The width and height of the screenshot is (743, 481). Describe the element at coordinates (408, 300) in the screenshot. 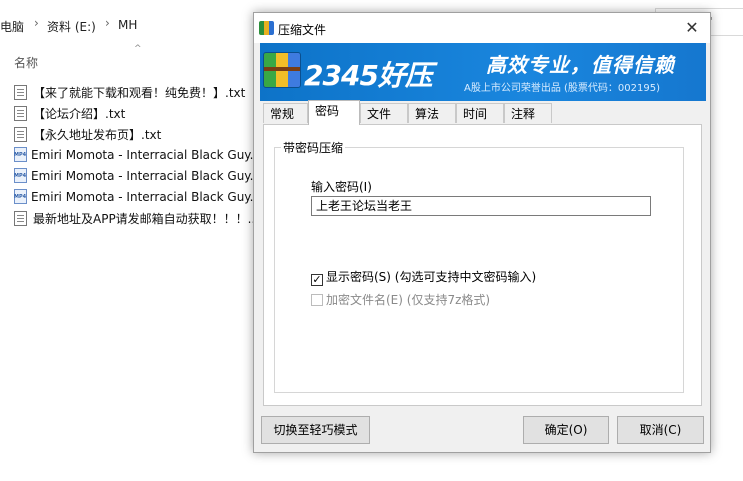

I see `encrypt-names-label: 加密文件名(E) (仅支持7z格式)` at that location.